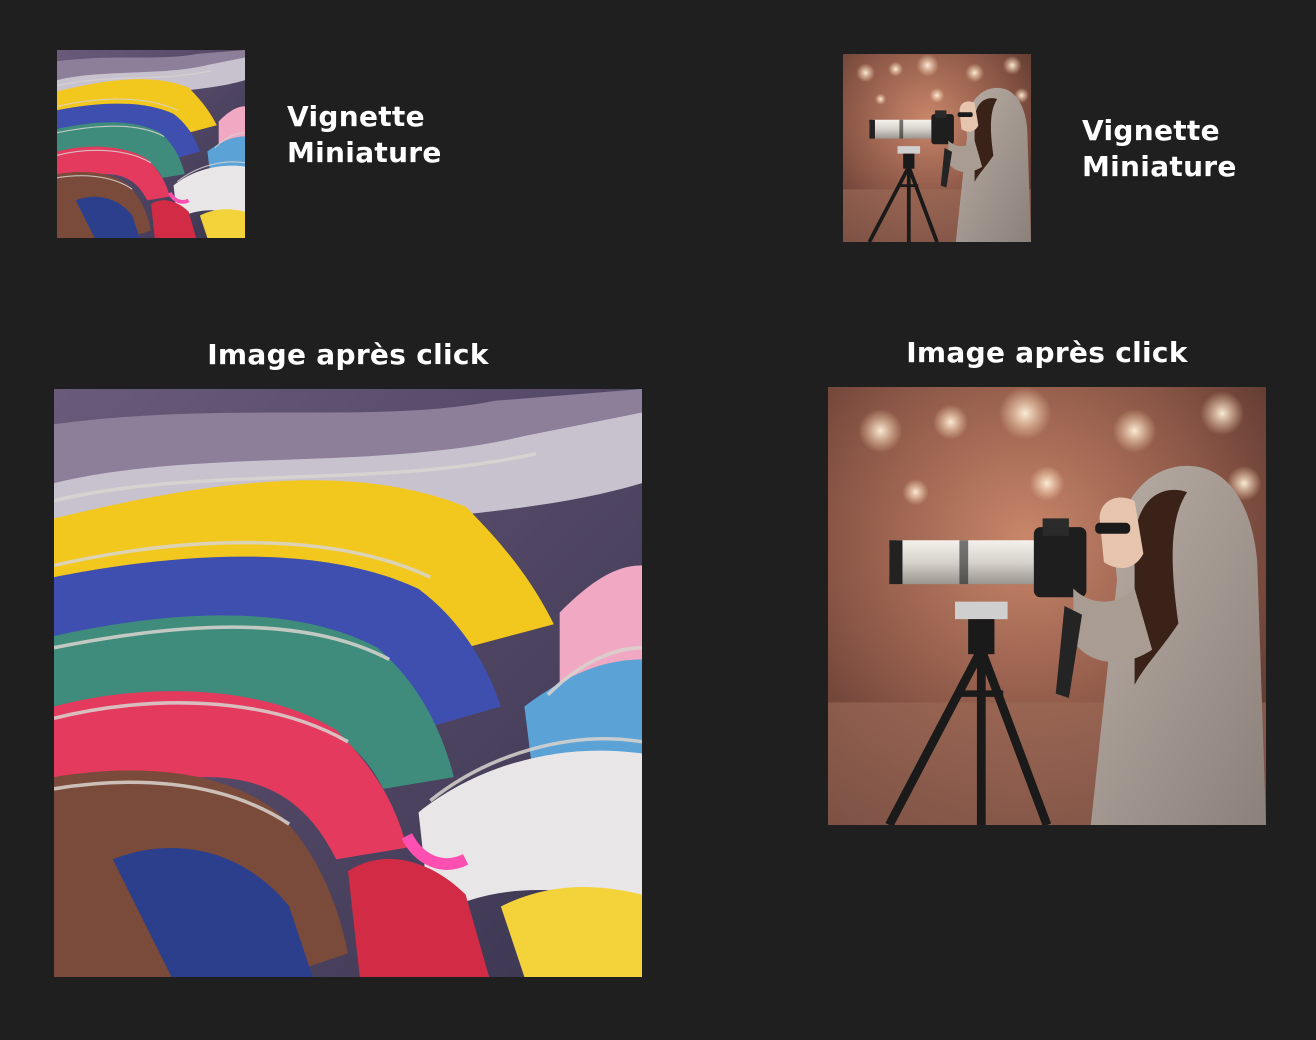 The image size is (1316, 1040). I want to click on thumbnail-photographer, so click(937, 148).